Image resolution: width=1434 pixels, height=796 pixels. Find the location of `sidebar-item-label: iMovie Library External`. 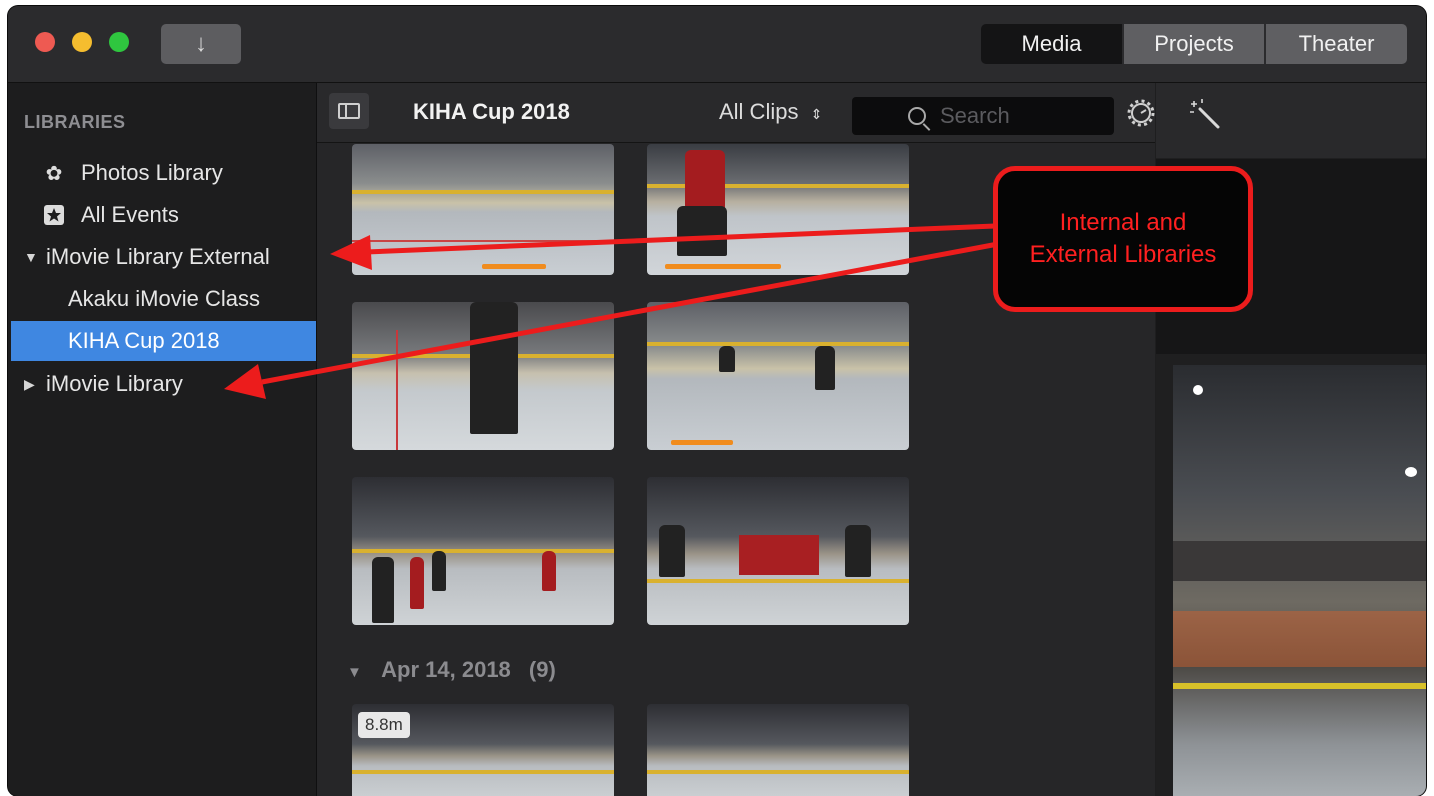

sidebar-item-label: iMovie Library External is located at coordinates (158, 256).